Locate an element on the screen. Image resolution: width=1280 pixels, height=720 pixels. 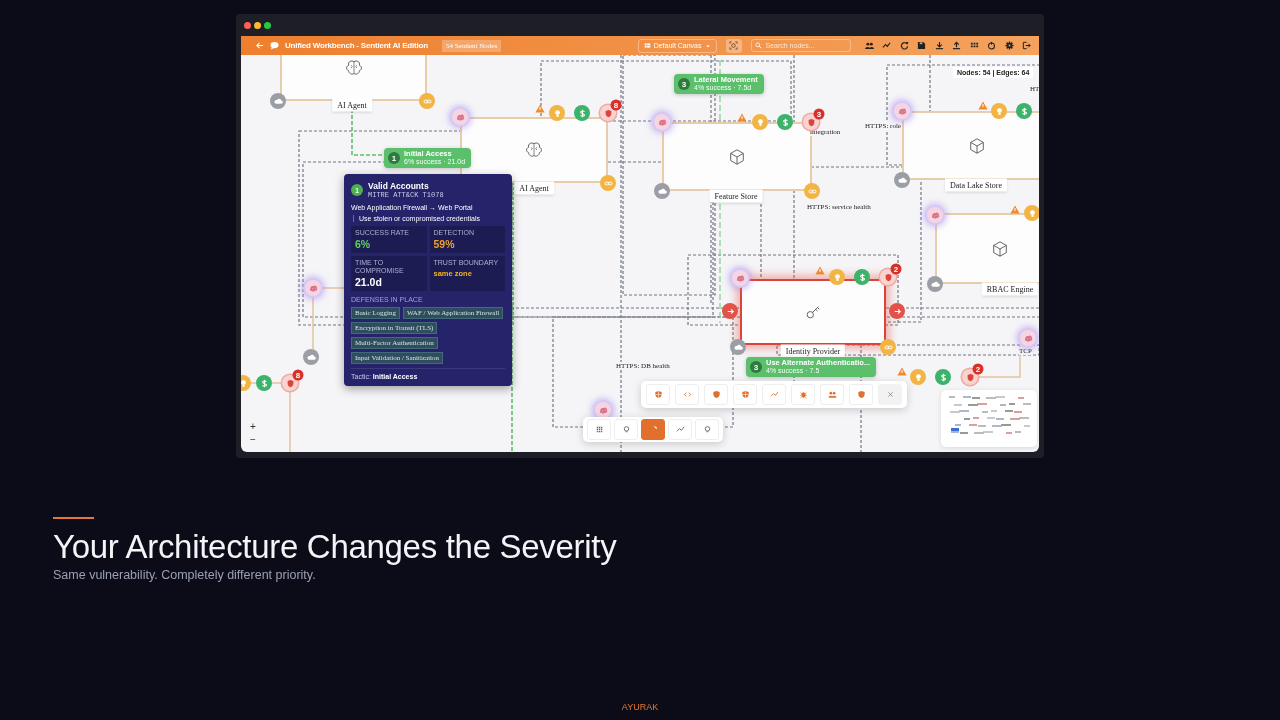
cloud-icon is located at coordinates (311, 357).